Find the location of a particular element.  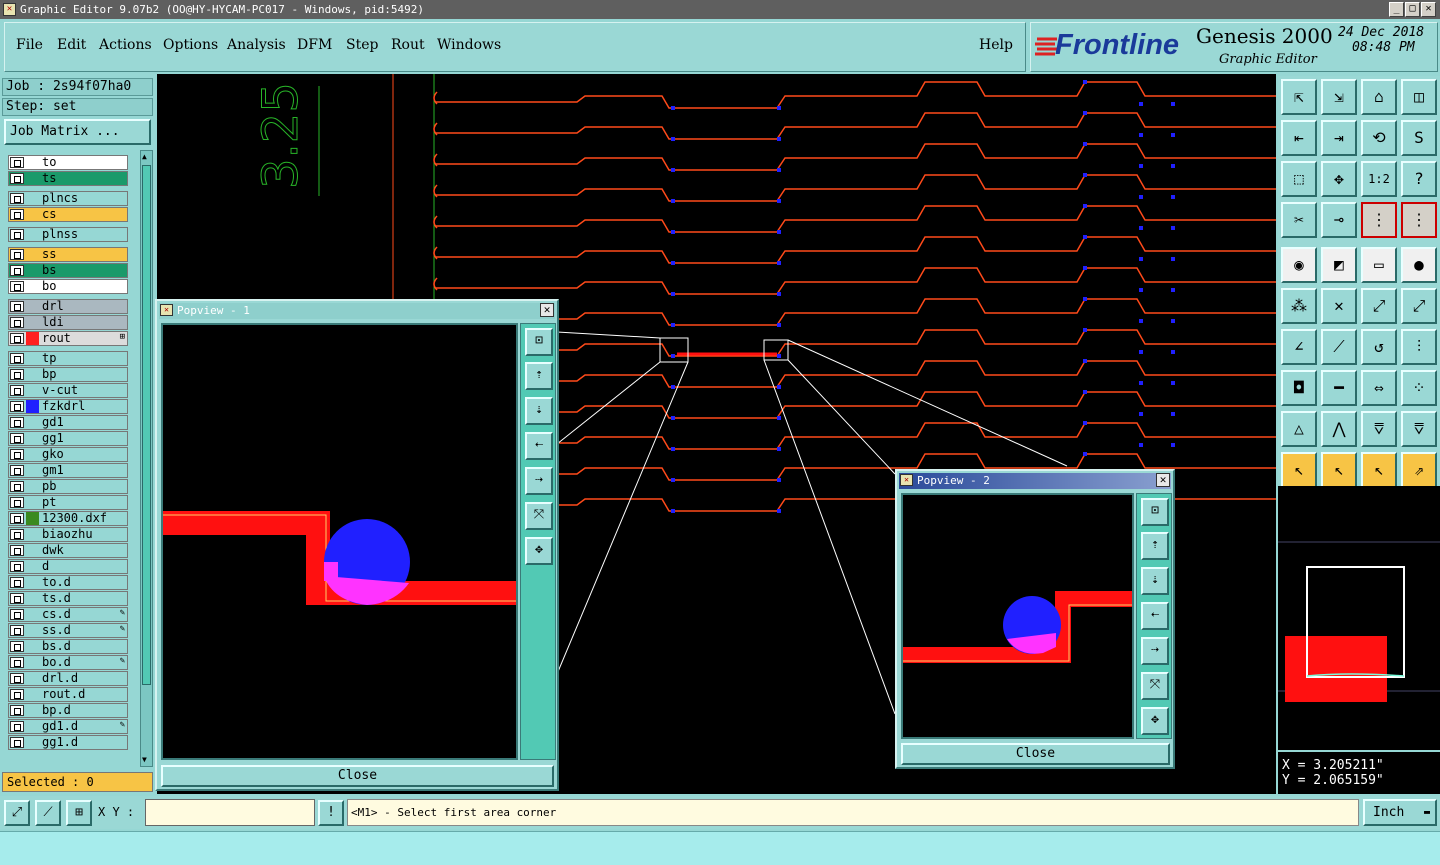

tool-zoom-in-icon: ⇱ is located at coordinates (1299, 97).